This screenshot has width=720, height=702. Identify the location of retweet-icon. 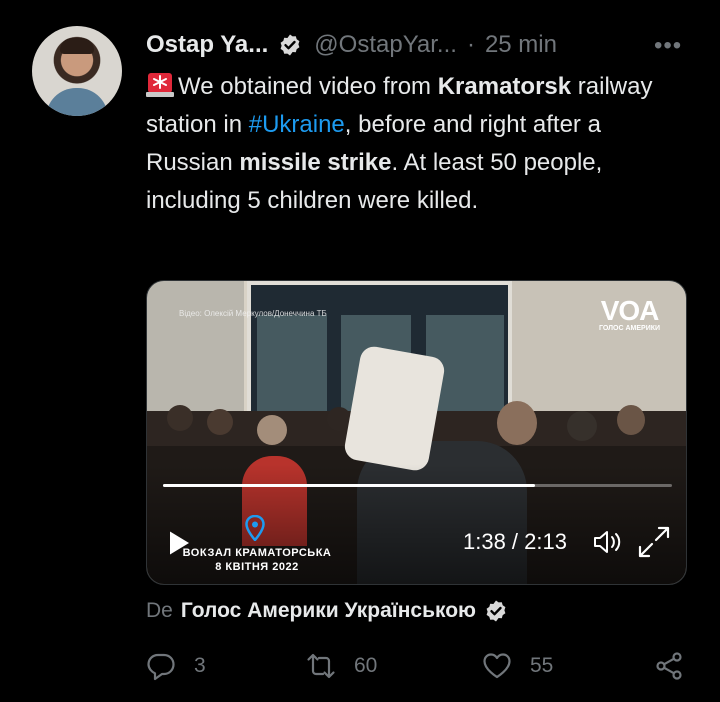
(321, 666).